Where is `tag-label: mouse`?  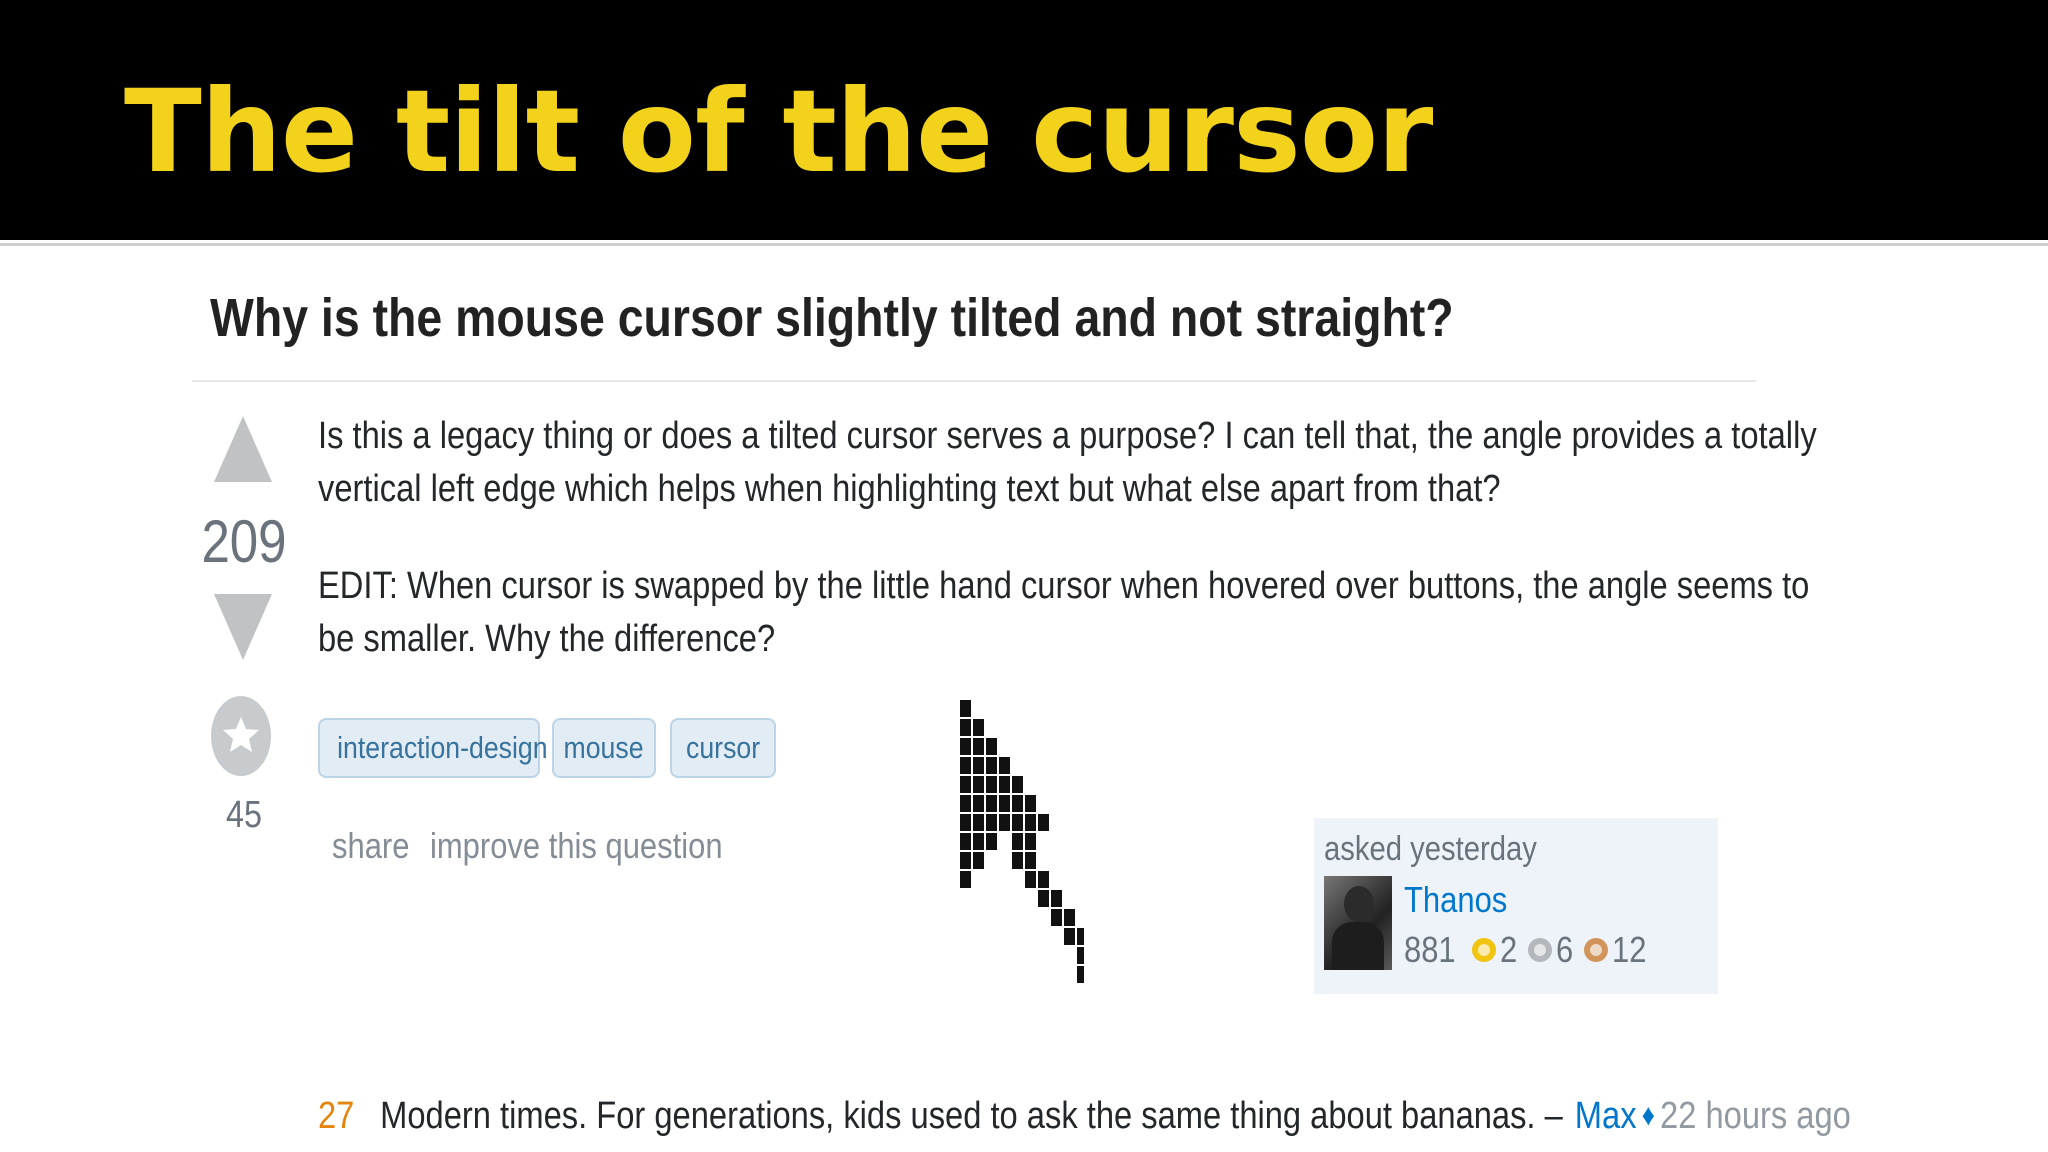 tag-label: mouse is located at coordinates (604, 747).